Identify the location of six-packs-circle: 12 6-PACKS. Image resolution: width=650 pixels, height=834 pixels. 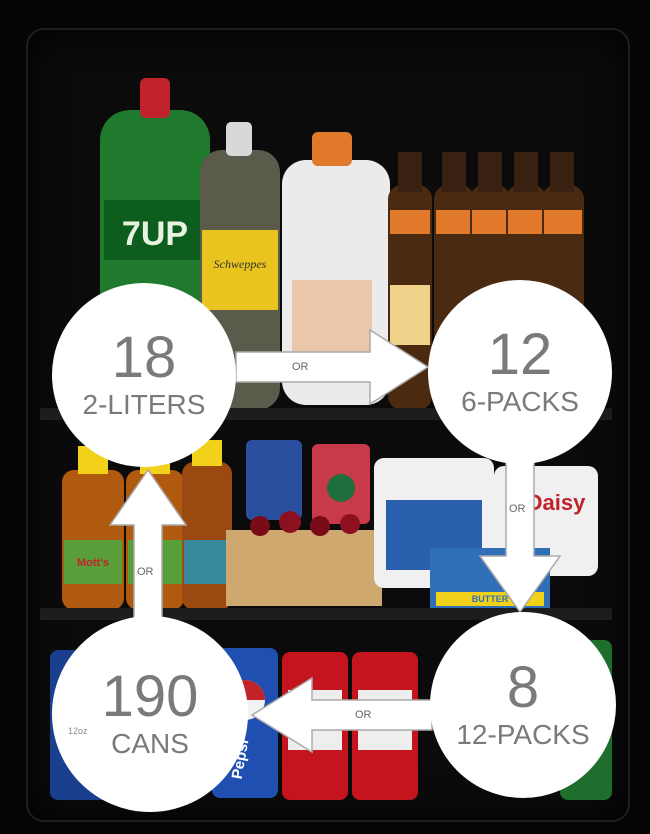
(520, 372).